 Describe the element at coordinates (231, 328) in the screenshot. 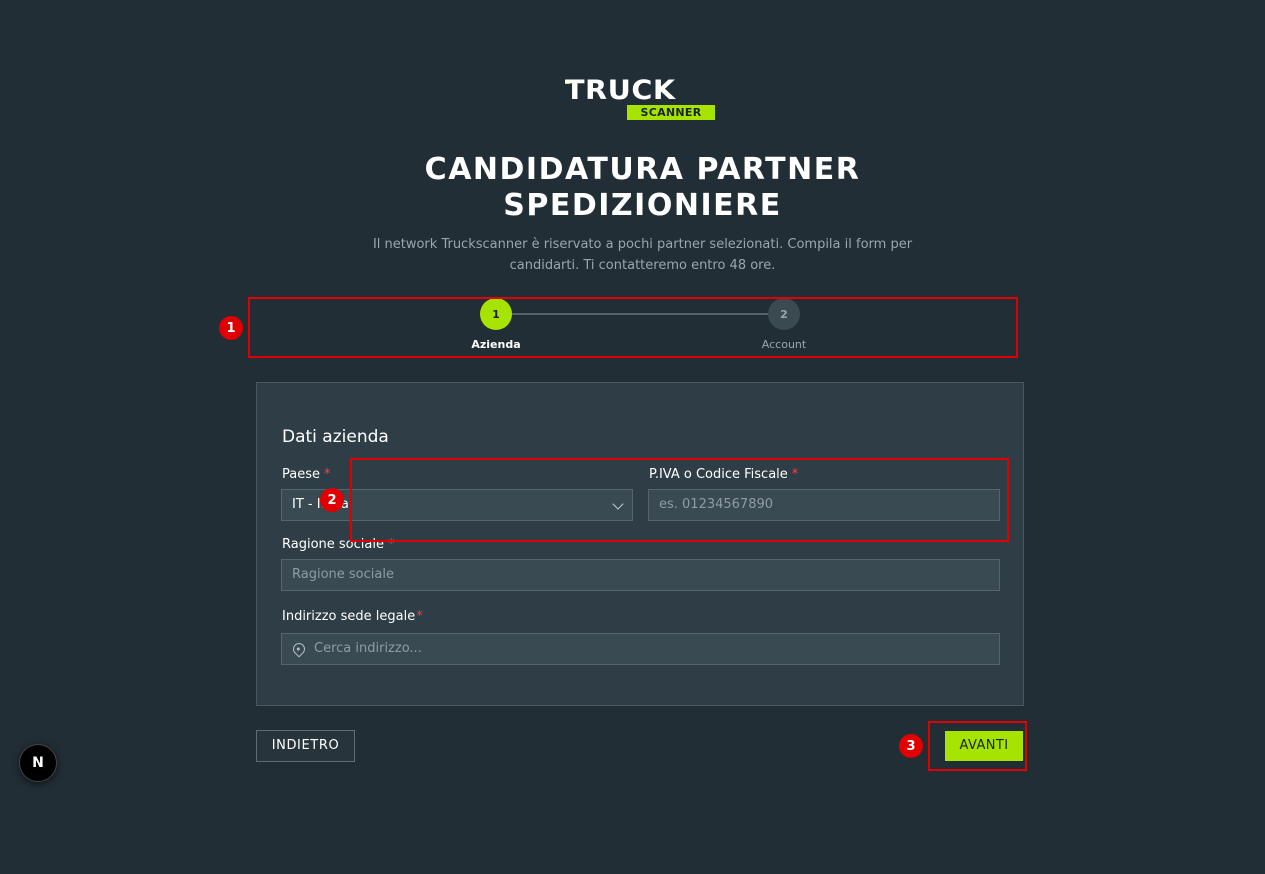

I see `annotation-badge-1: 1` at that location.